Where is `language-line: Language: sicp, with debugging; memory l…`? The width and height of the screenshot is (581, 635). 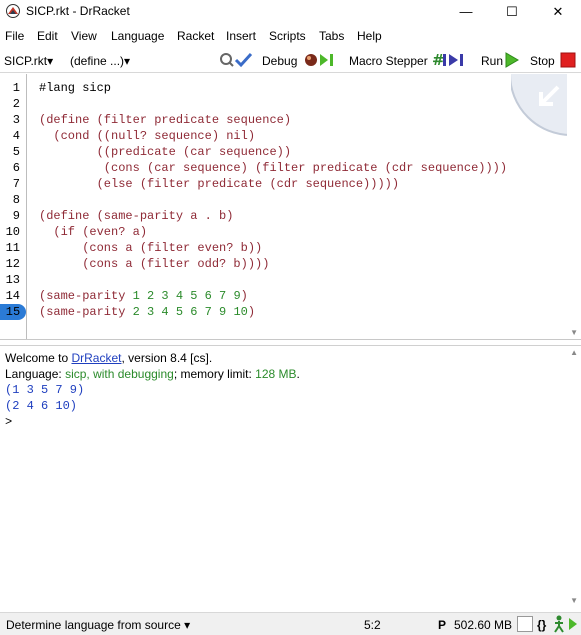
language-line: Language: sicp, with debugging; memory l… is located at coordinates (152, 374).